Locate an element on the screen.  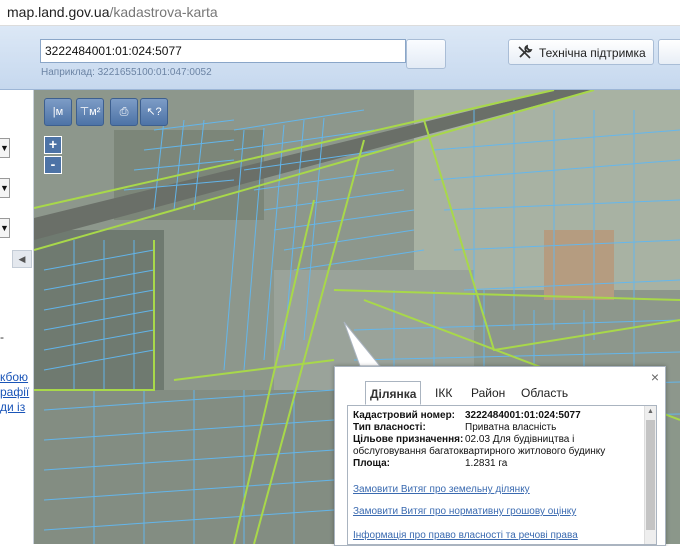
field-value: Приватна власність is located at coordinates (511, 427).